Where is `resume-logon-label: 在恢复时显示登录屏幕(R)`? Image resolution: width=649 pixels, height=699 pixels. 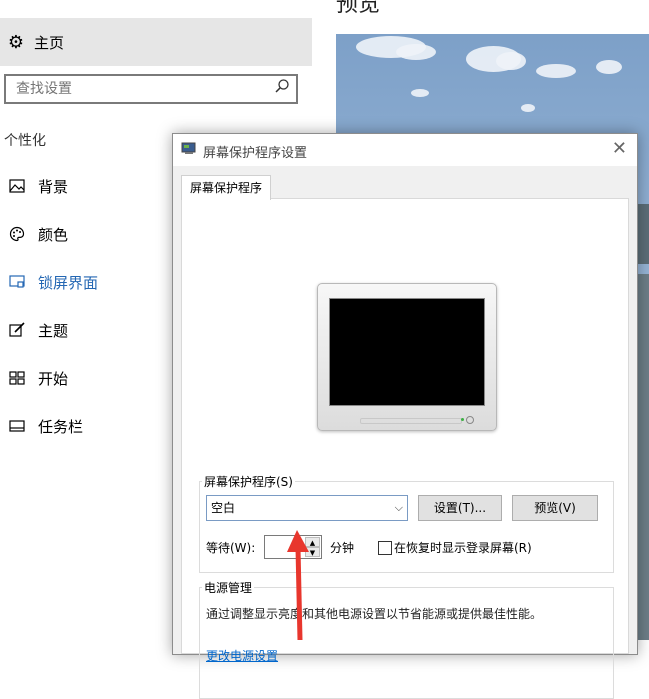 resume-logon-label: 在恢复时显示登录屏幕(R) is located at coordinates (463, 547).